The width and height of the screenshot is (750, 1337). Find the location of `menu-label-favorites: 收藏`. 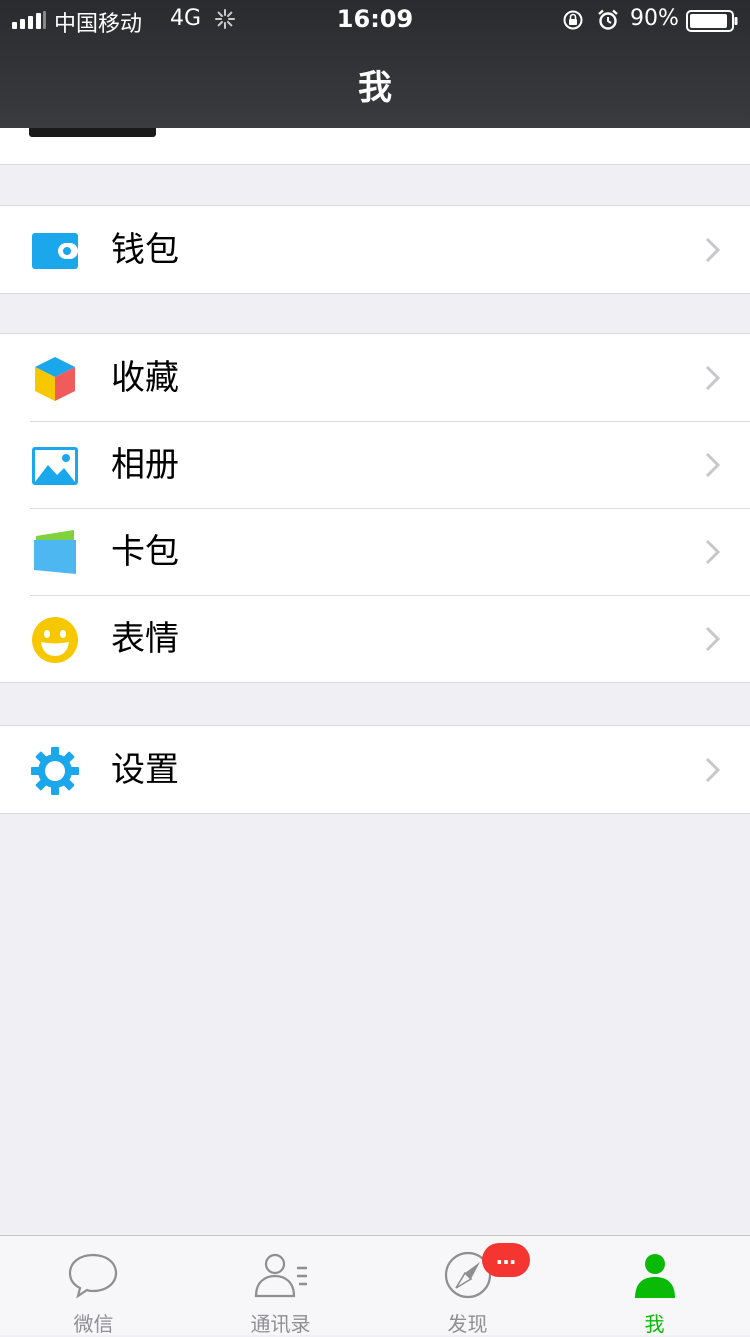

menu-label-favorites: 收藏 is located at coordinates (145, 378).